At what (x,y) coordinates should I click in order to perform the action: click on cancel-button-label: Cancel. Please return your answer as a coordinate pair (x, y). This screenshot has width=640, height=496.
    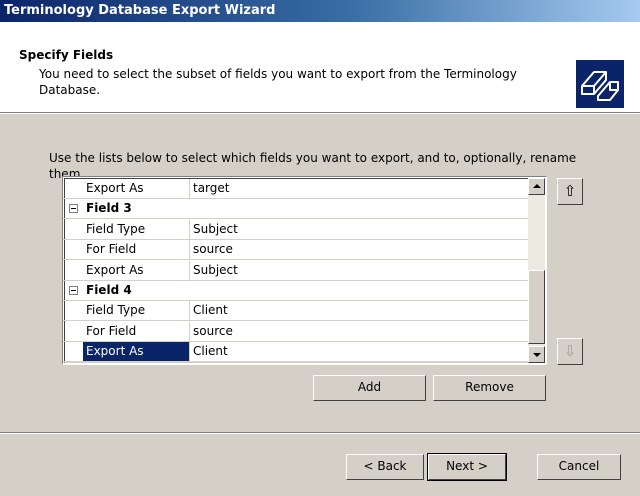
    Looking at the image, I should click on (579, 466).